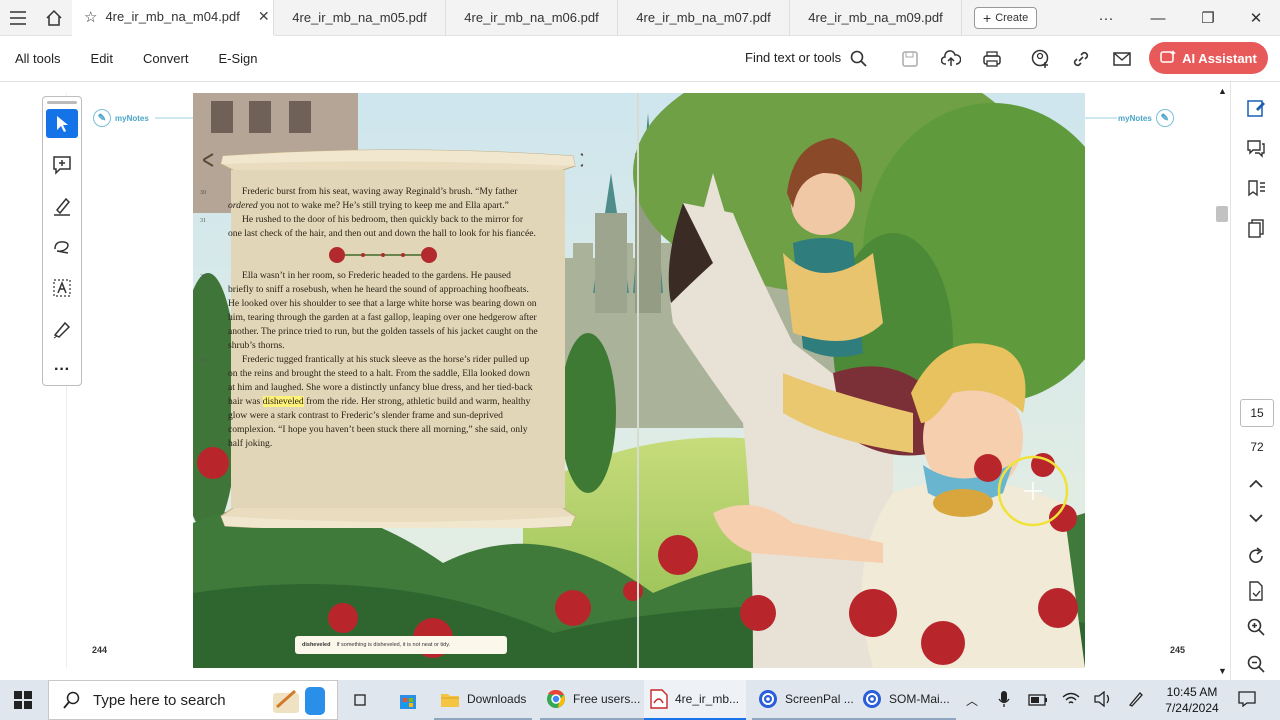 The width and height of the screenshot is (1280, 720). What do you see at coordinates (1012, 17) in the screenshot?
I see `create-label: Create` at bounding box center [1012, 17].